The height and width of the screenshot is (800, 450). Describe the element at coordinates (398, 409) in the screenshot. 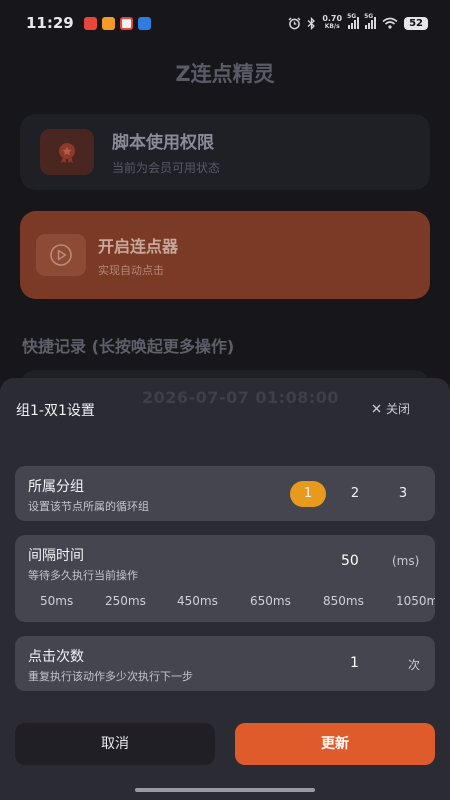

I see `close-label: 关闭` at that location.